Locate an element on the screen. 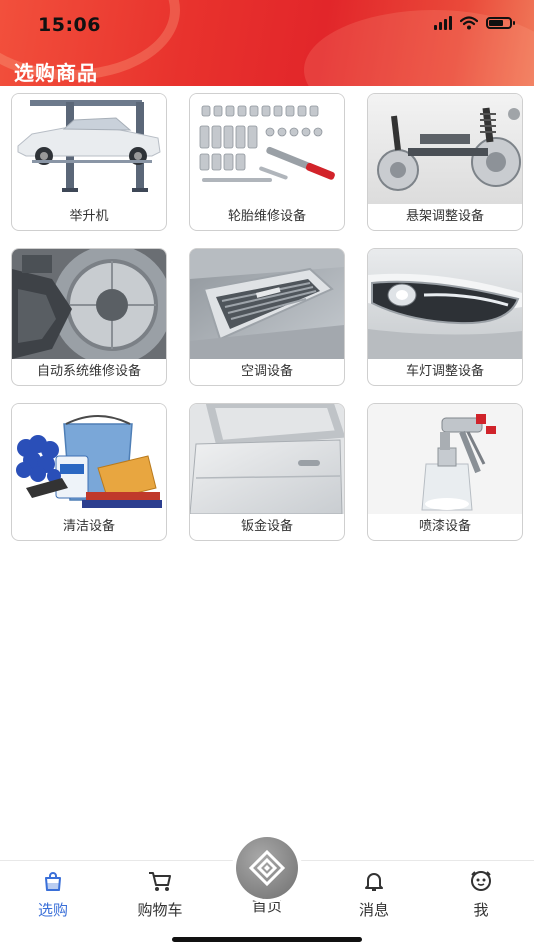 The image size is (534, 951). wifi-icon is located at coordinates (469, 23).